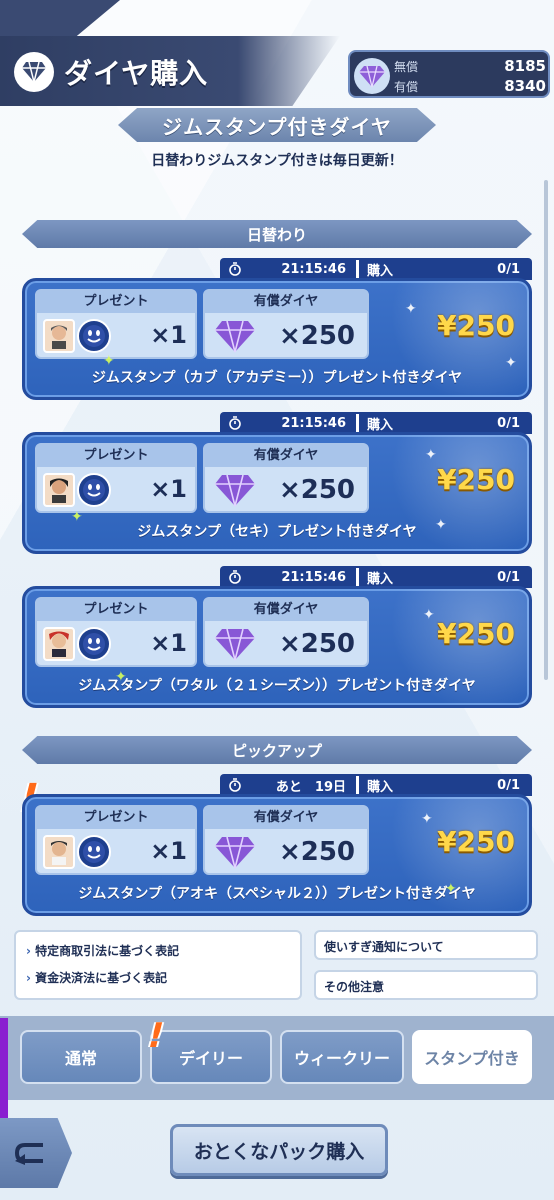 The height and width of the screenshot is (1200, 554). Describe the element at coordinates (34, 72) in the screenshot. I see `diamond-icon` at that location.